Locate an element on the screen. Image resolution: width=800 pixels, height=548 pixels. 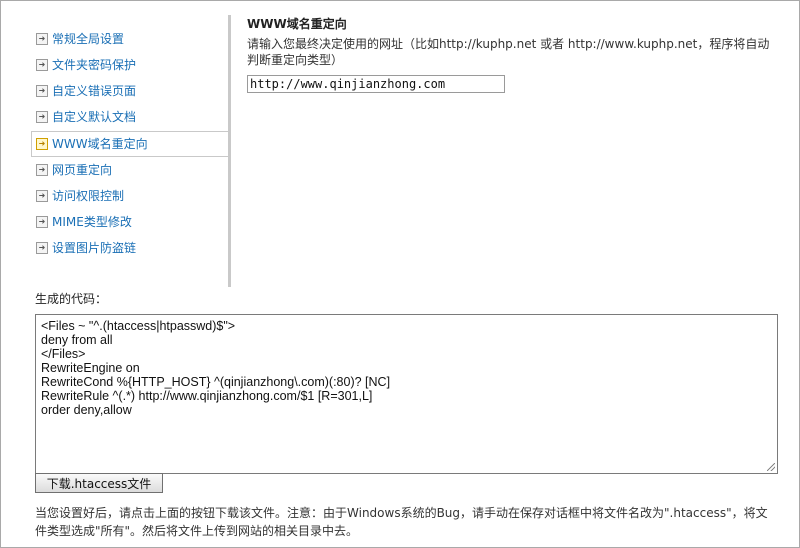
sidebar-item-folder-password: ➜ 文件夹密码保护 is located at coordinates (129, 65).